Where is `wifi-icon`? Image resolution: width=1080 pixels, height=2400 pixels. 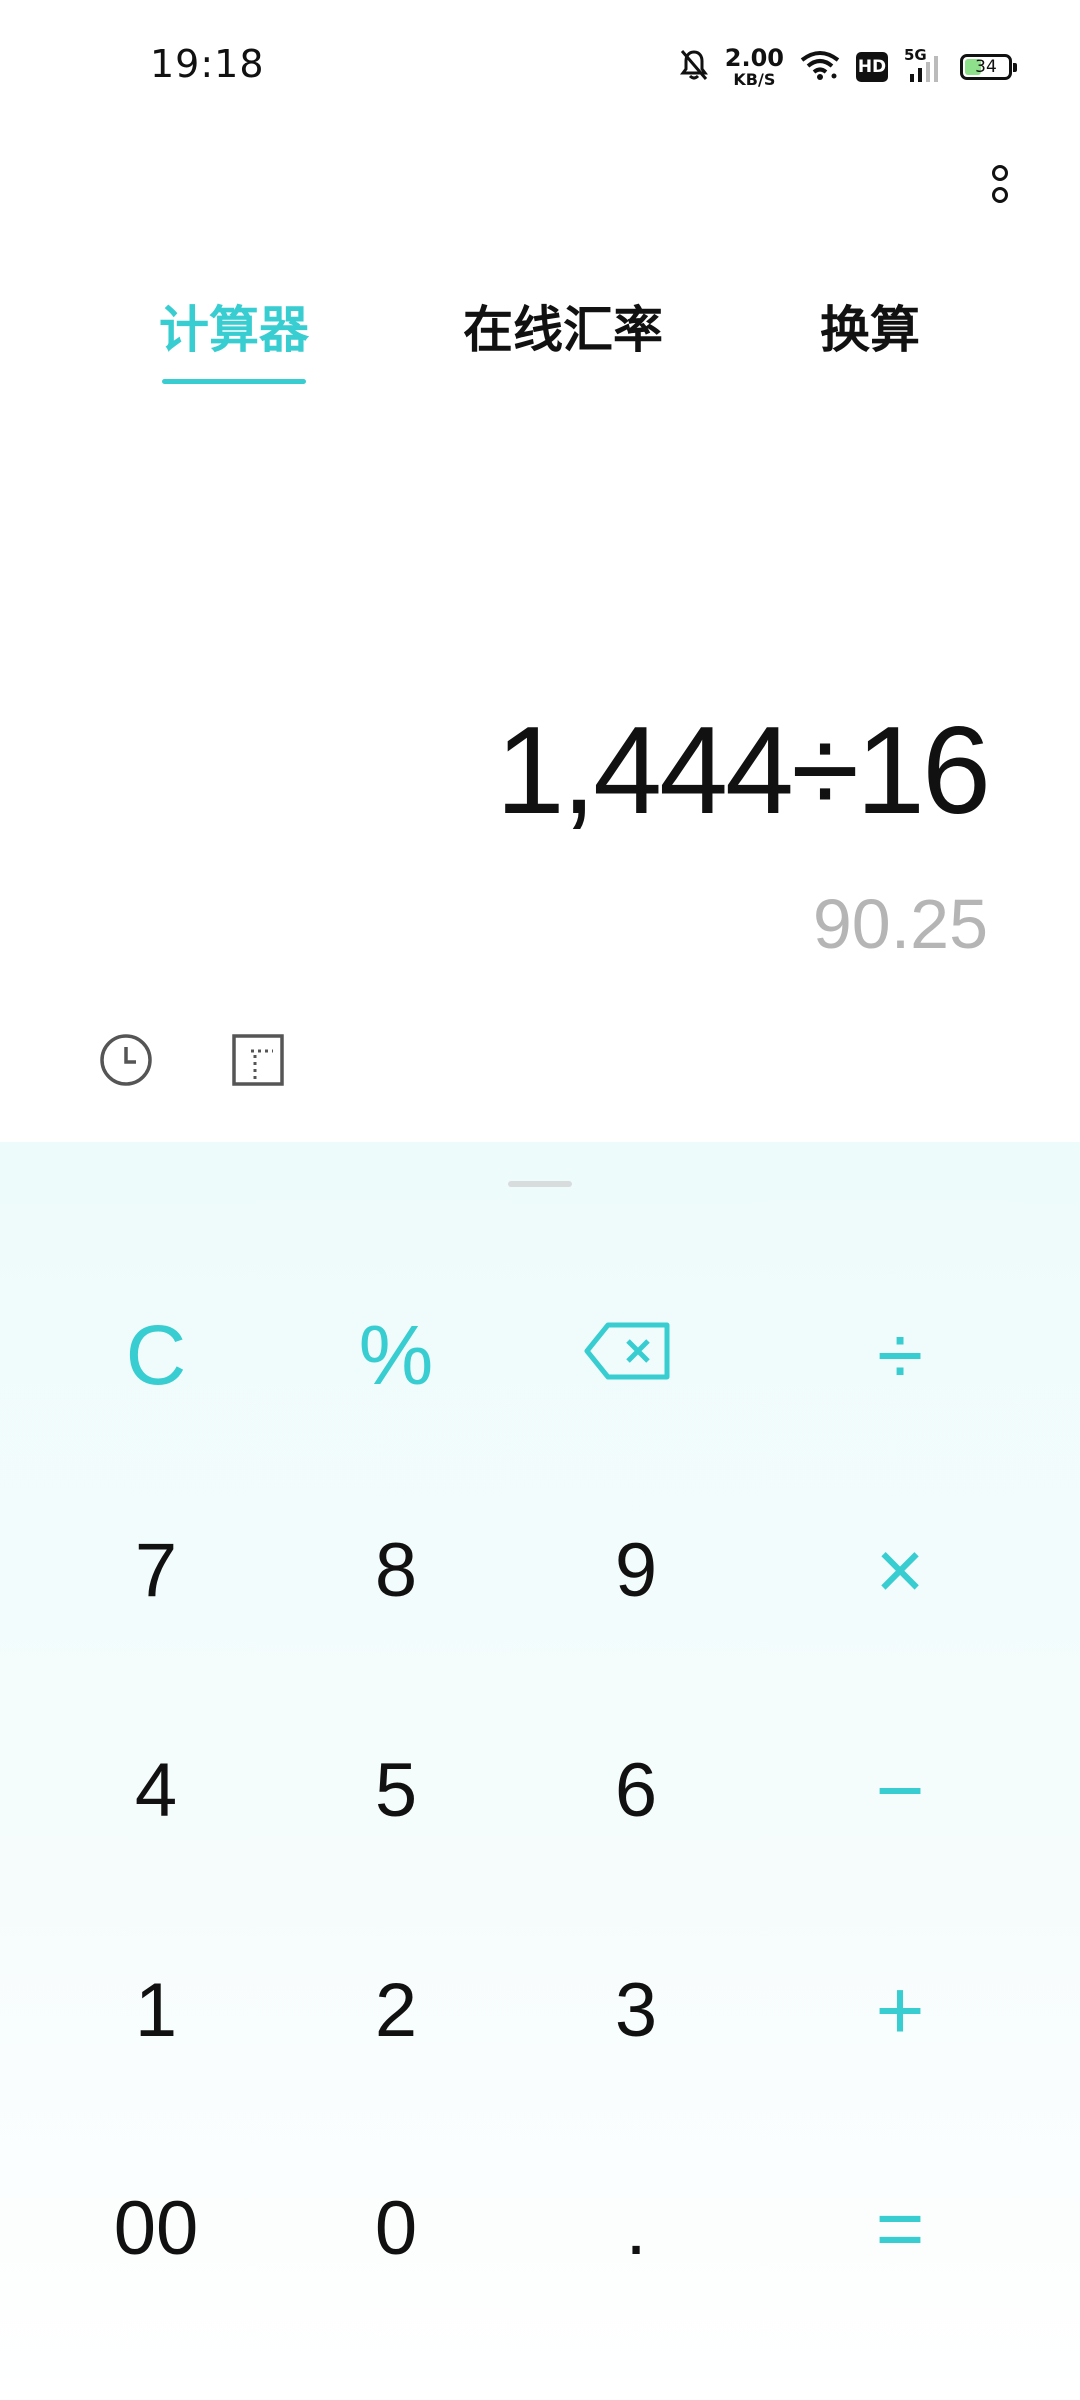 wifi-icon is located at coordinates (820, 67).